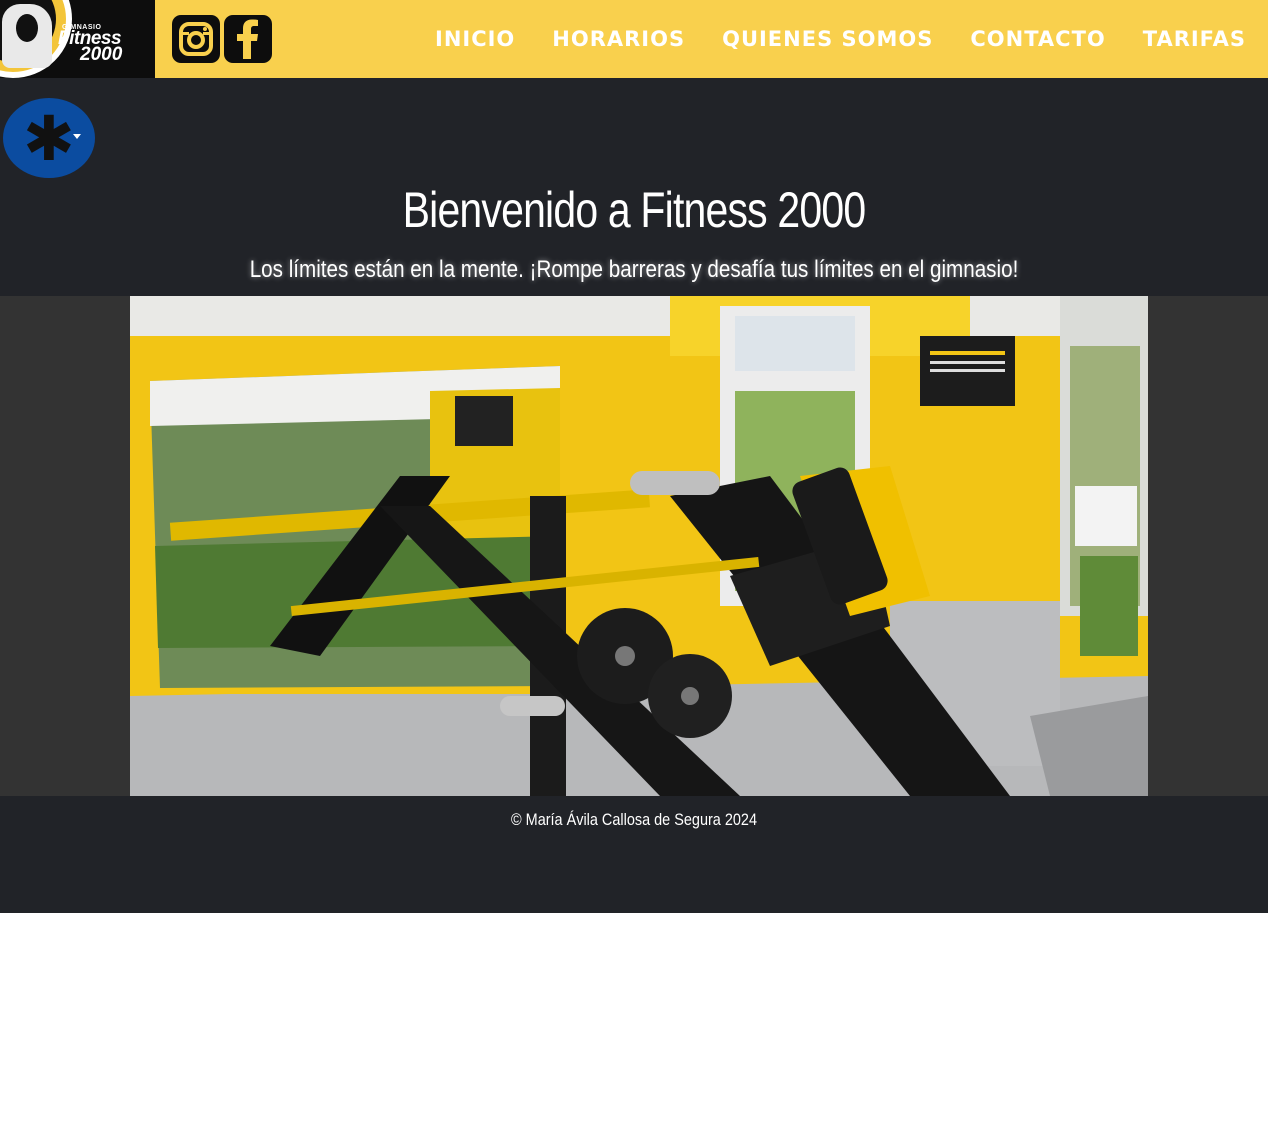  Describe the element at coordinates (827, 39) in the screenshot. I see `nav-quienes-somos: QUIENES SOMOS` at that location.